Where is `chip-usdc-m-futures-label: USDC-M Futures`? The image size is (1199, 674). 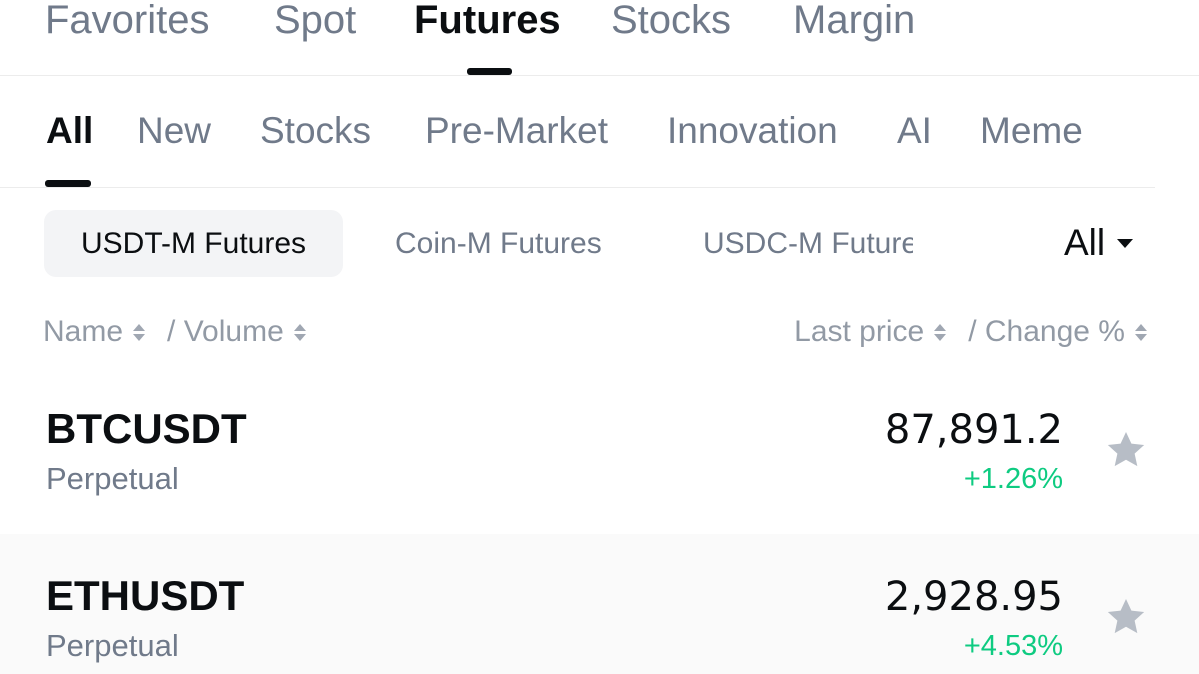 chip-usdc-m-futures-label: USDC-M Futures is located at coordinates (808, 243).